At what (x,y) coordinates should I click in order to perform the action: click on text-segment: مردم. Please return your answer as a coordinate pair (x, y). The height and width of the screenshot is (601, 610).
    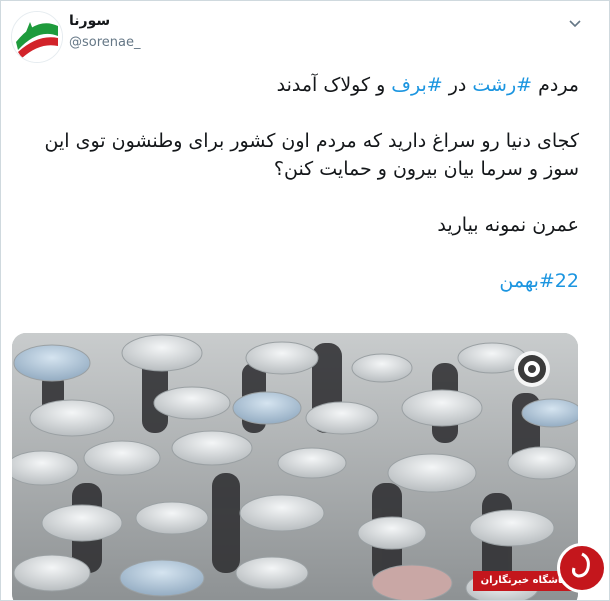
    Looking at the image, I should click on (555, 85).